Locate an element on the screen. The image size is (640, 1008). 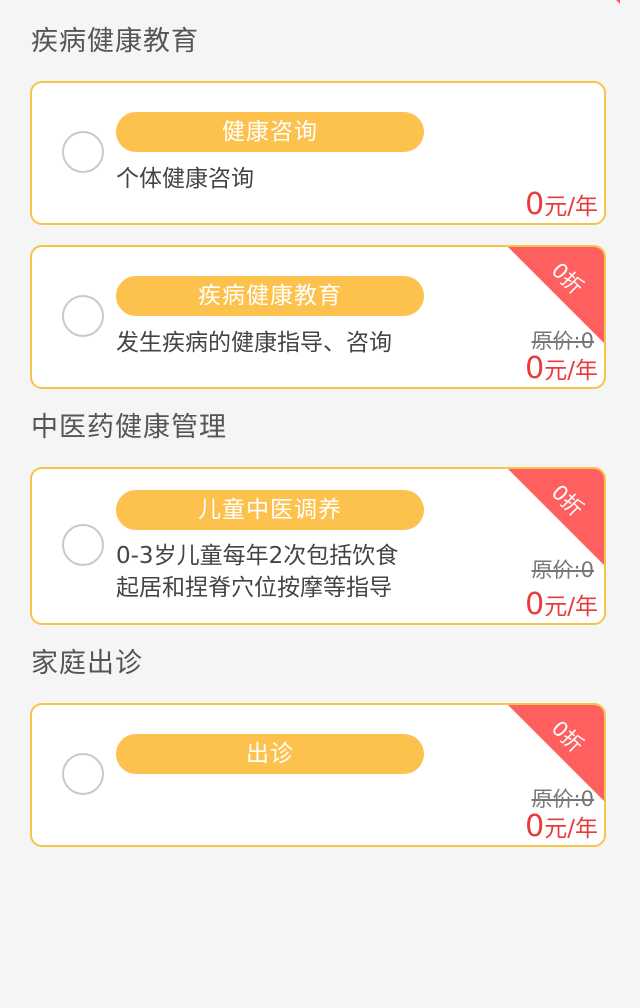
service-card-disease-education: 0折 疾病健康教育 发生疾病的健康指导、咨询 原价:0 0元/年 is located at coordinates (318, 317).